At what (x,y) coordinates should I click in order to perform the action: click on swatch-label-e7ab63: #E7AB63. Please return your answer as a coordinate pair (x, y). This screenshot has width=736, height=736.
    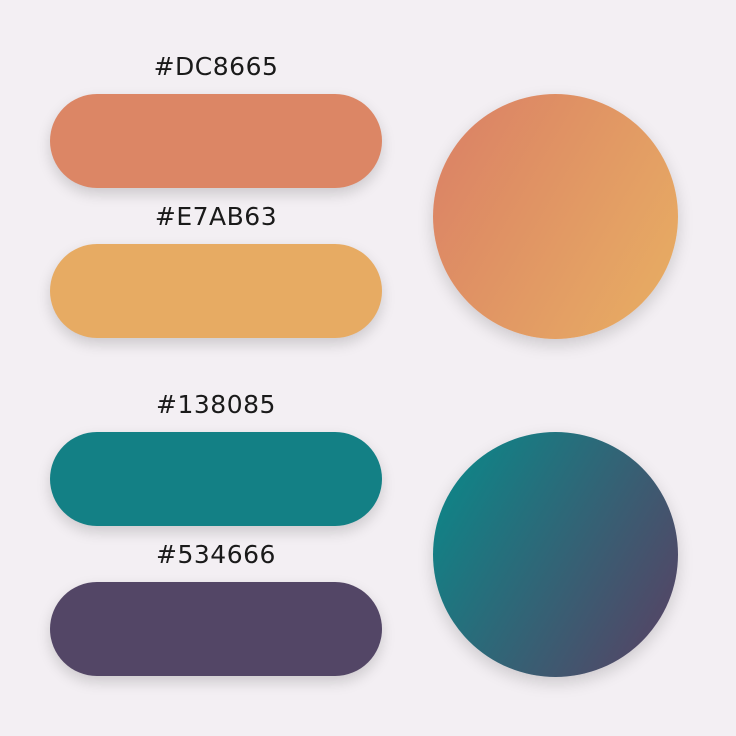
    Looking at the image, I should click on (216, 216).